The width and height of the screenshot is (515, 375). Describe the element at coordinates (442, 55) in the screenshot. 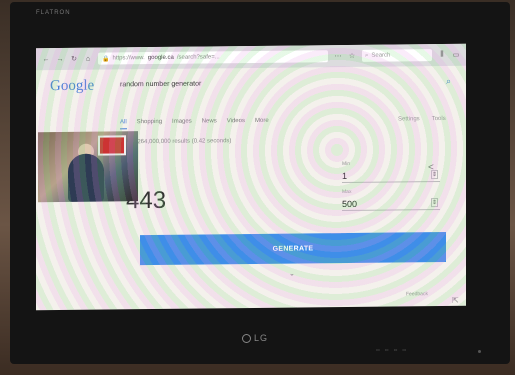

I see `library-icon: ⫼` at that location.